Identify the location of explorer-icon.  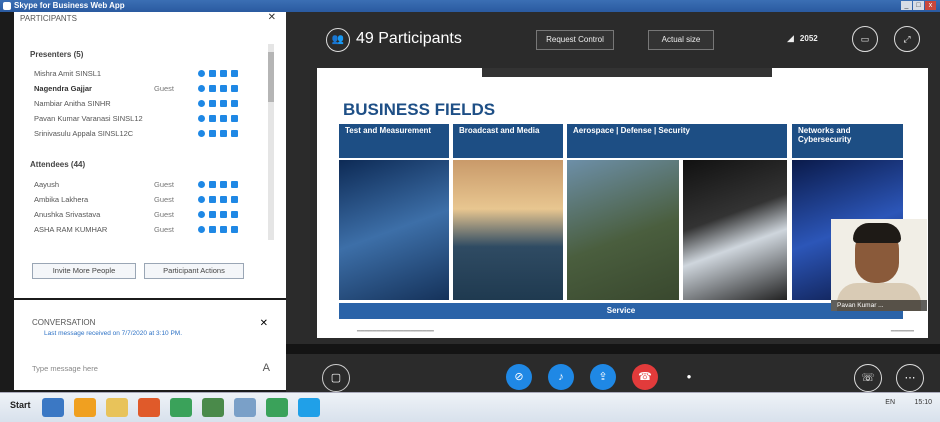
(117, 407).